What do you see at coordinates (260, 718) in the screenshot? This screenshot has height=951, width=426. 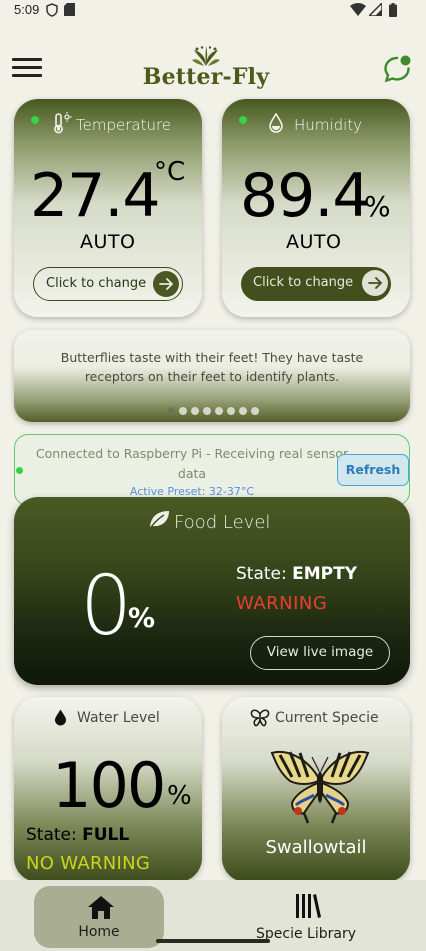 I see `butterfly-icon` at bounding box center [260, 718].